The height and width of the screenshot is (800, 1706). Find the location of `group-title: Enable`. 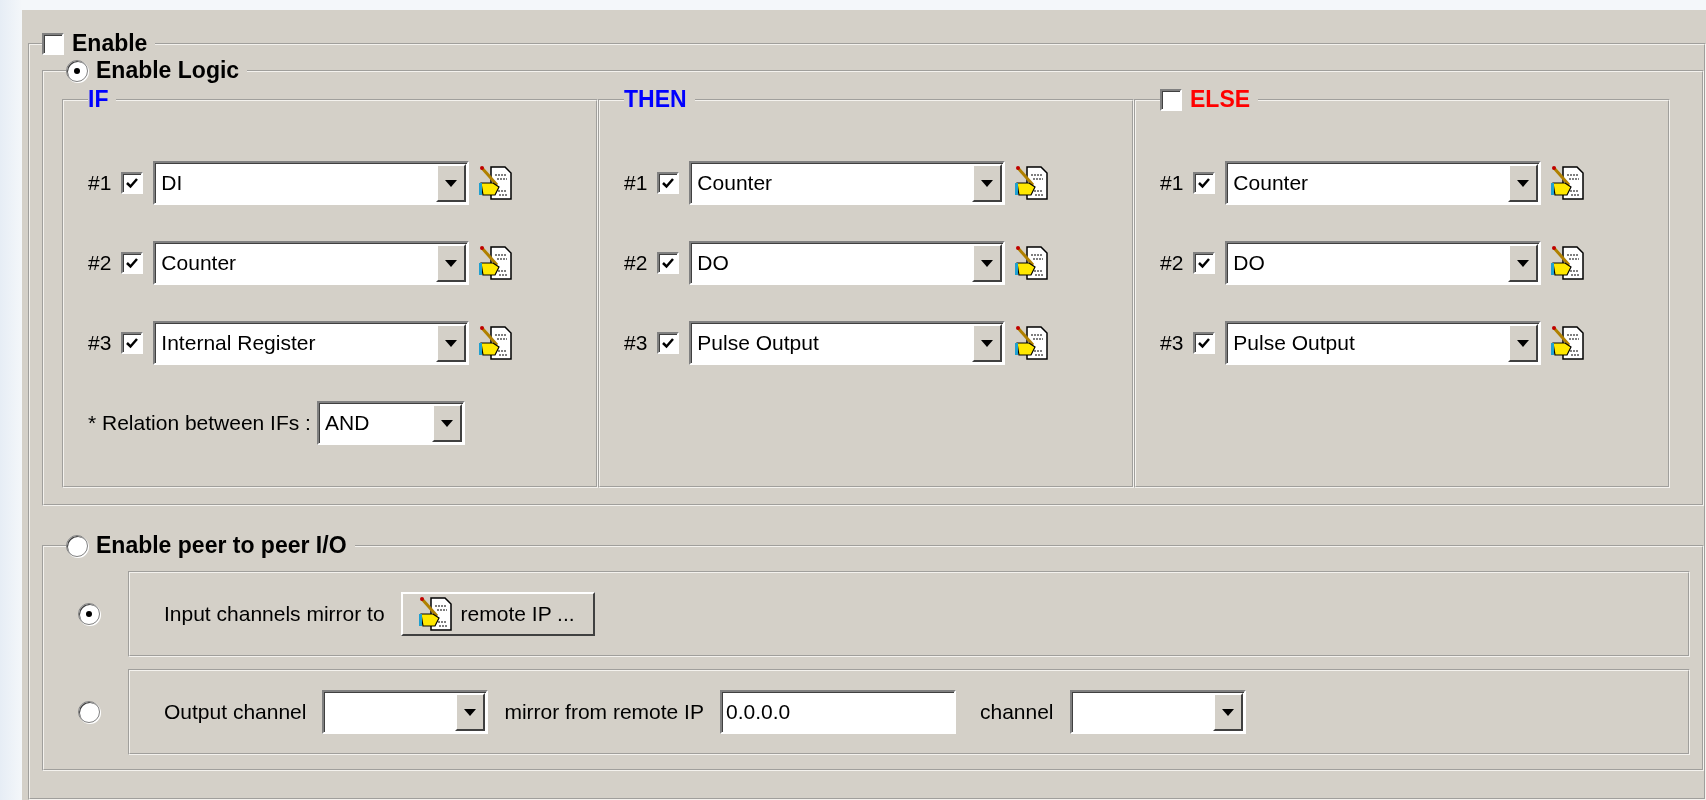

group-title: Enable is located at coordinates (110, 43).